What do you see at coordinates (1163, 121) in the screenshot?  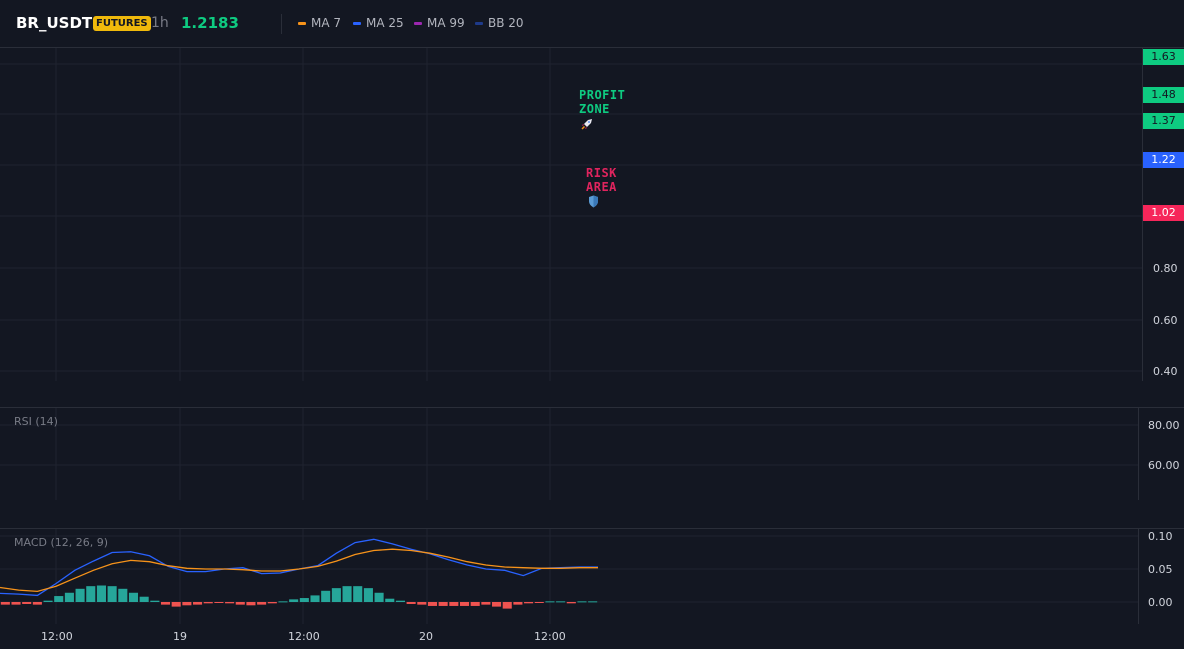 I see `price-tag-green: 1.37` at bounding box center [1163, 121].